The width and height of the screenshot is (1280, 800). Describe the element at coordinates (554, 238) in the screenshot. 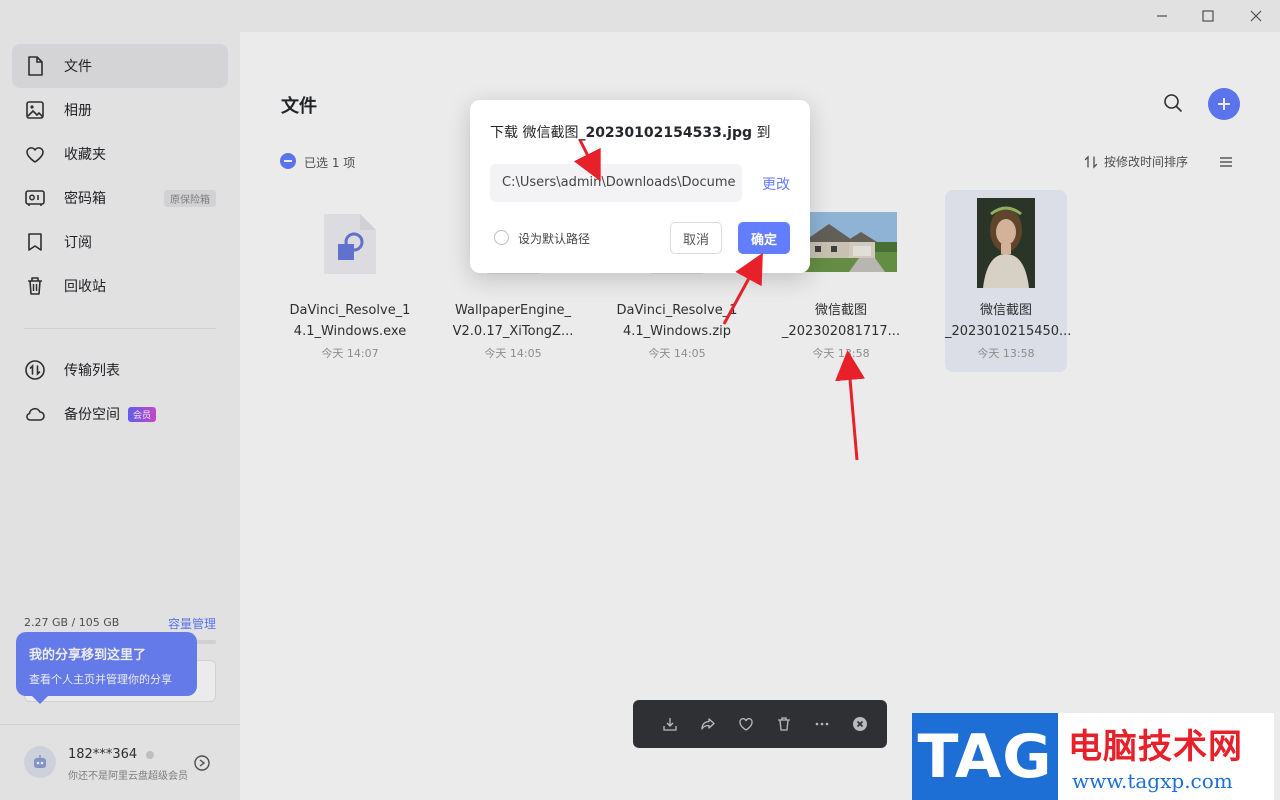

I see `default-path-label: 设为默认路径` at that location.